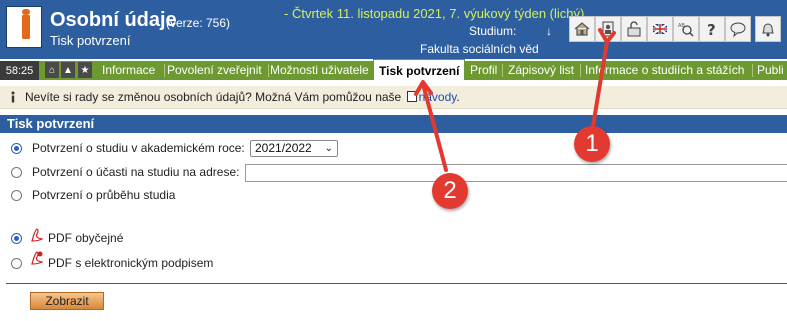 This screenshot has height=321, width=787. I want to click on radio-study-confirmation, so click(16, 148).